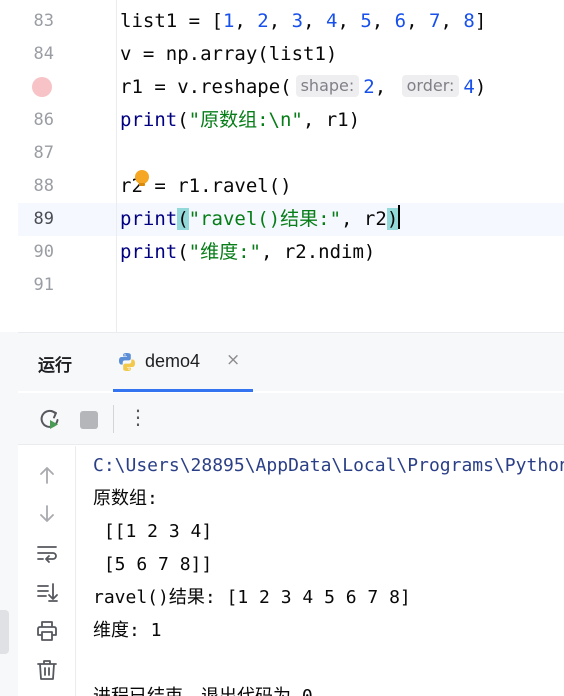  Describe the element at coordinates (43, 54) in the screenshot. I see `line-number: 84` at that location.